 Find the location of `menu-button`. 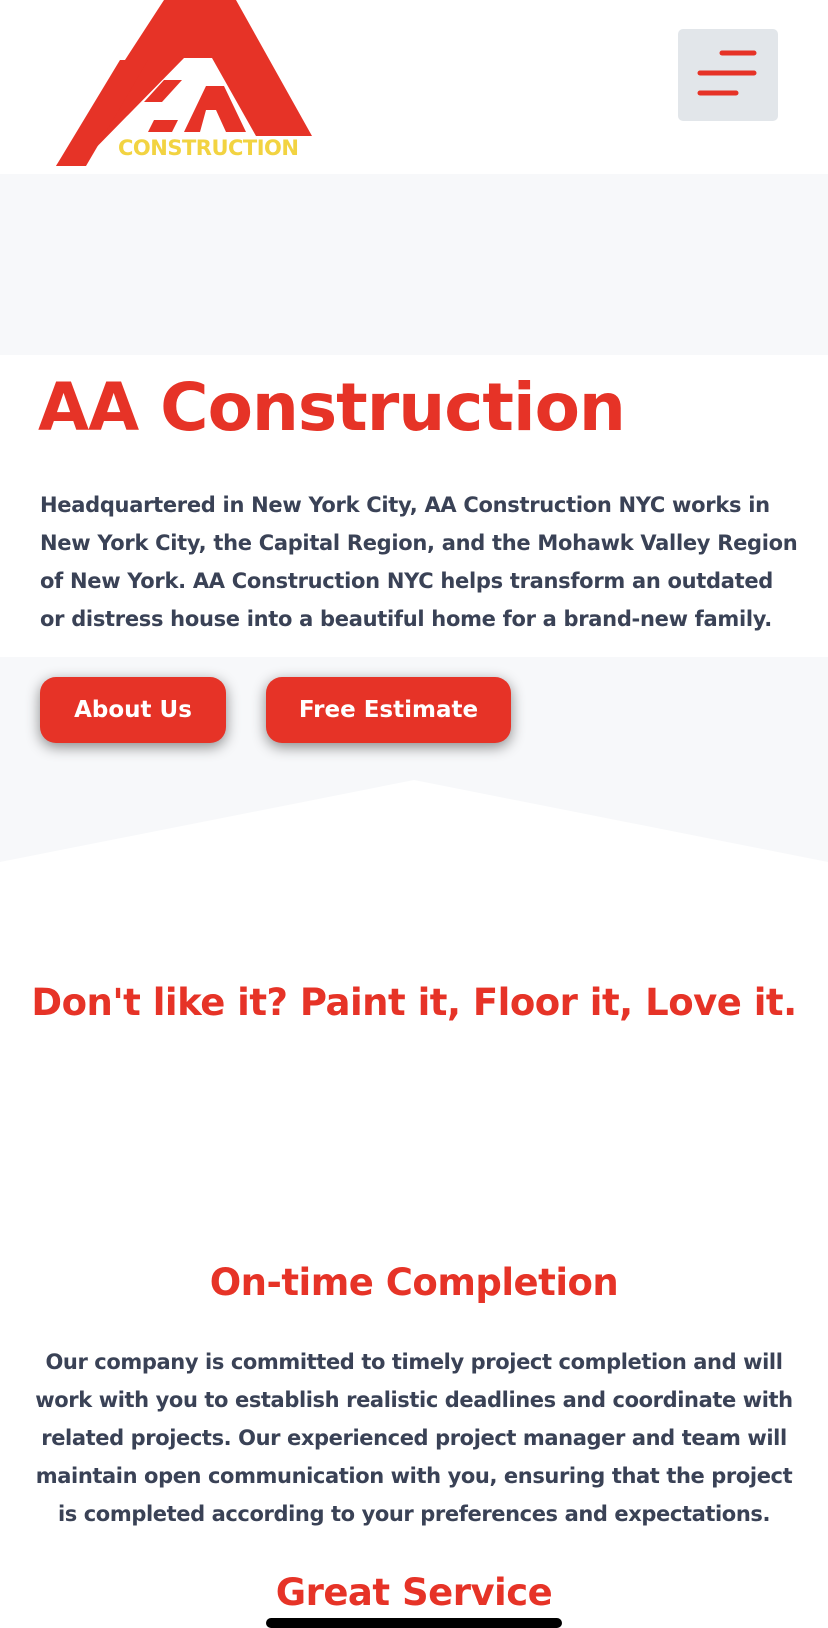

menu-button is located at coordinates (728, 75).